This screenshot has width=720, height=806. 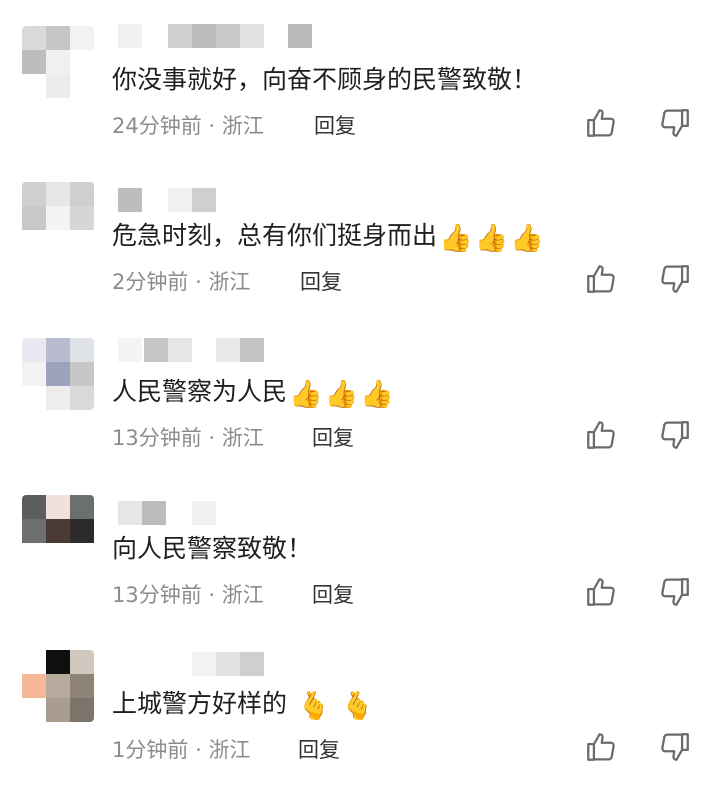 I want to click on comment-text-body: 你没事就好，向奋不顾身的民警致敬！, so click(x=325, y=79).